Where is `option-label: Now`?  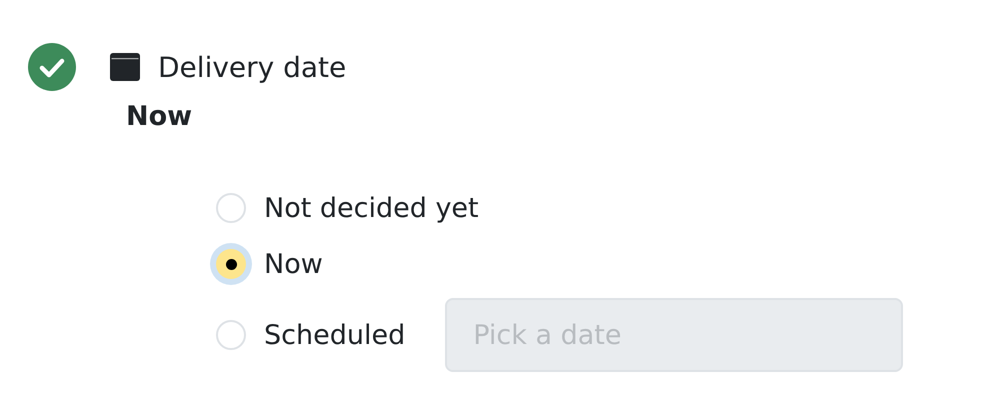
option-label: Now is located at coordinates (293, 264).